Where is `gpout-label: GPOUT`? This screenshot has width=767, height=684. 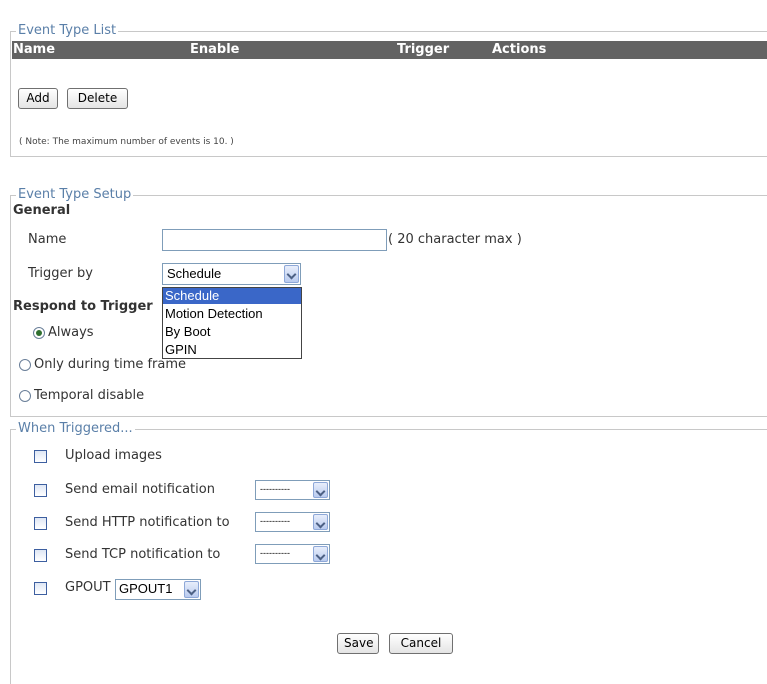
gpout-label: GPOUT is located at coordinates (88, 587).